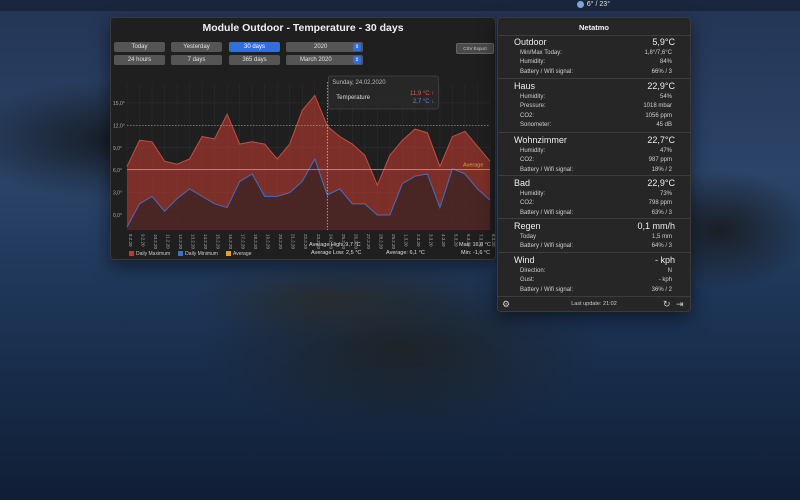 The image size is (800, 500). Describe the element at coordinates (476, 253) in the screenshot. I see `stat-min: Min: -1,6 °C` at that location.